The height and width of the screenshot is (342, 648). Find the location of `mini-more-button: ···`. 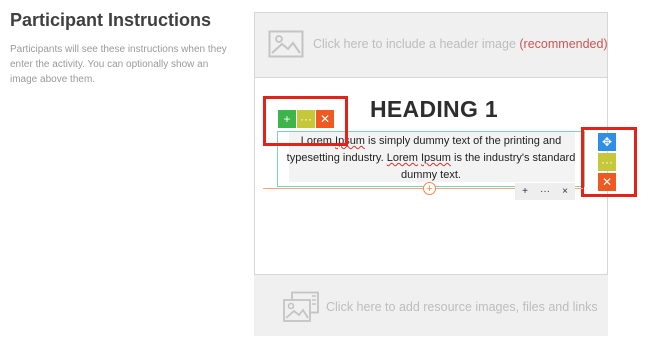

mini-more-button: ··· is located at coordinates (545, 191).